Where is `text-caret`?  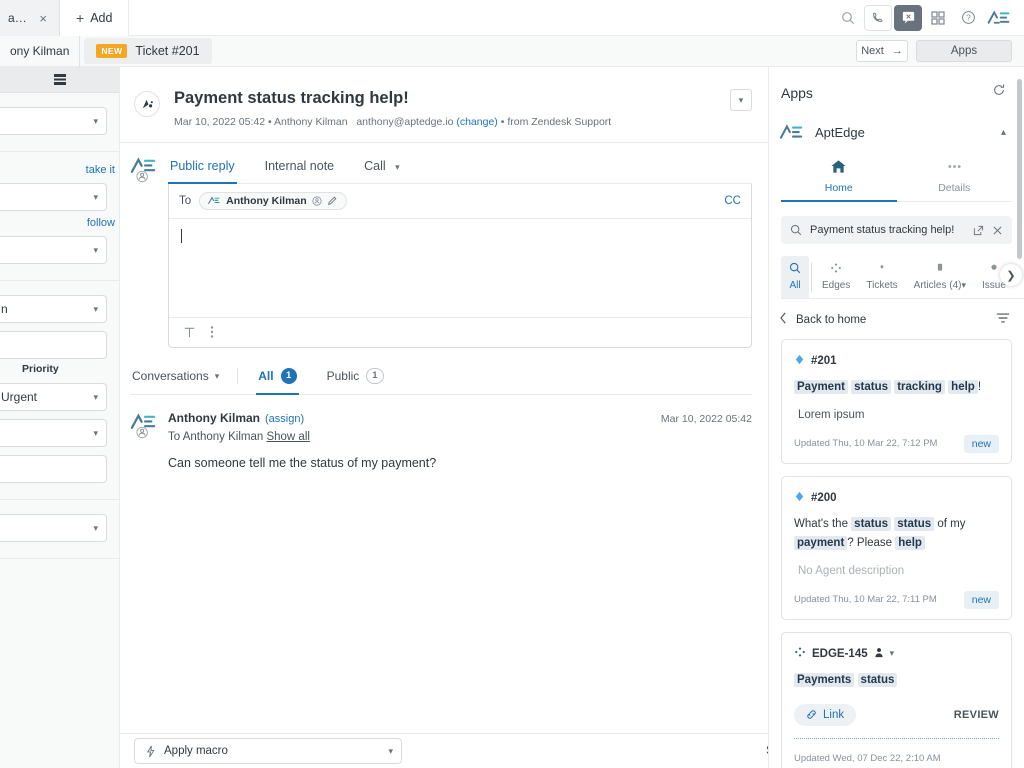 text-caret is located at coordinates (181, 235).